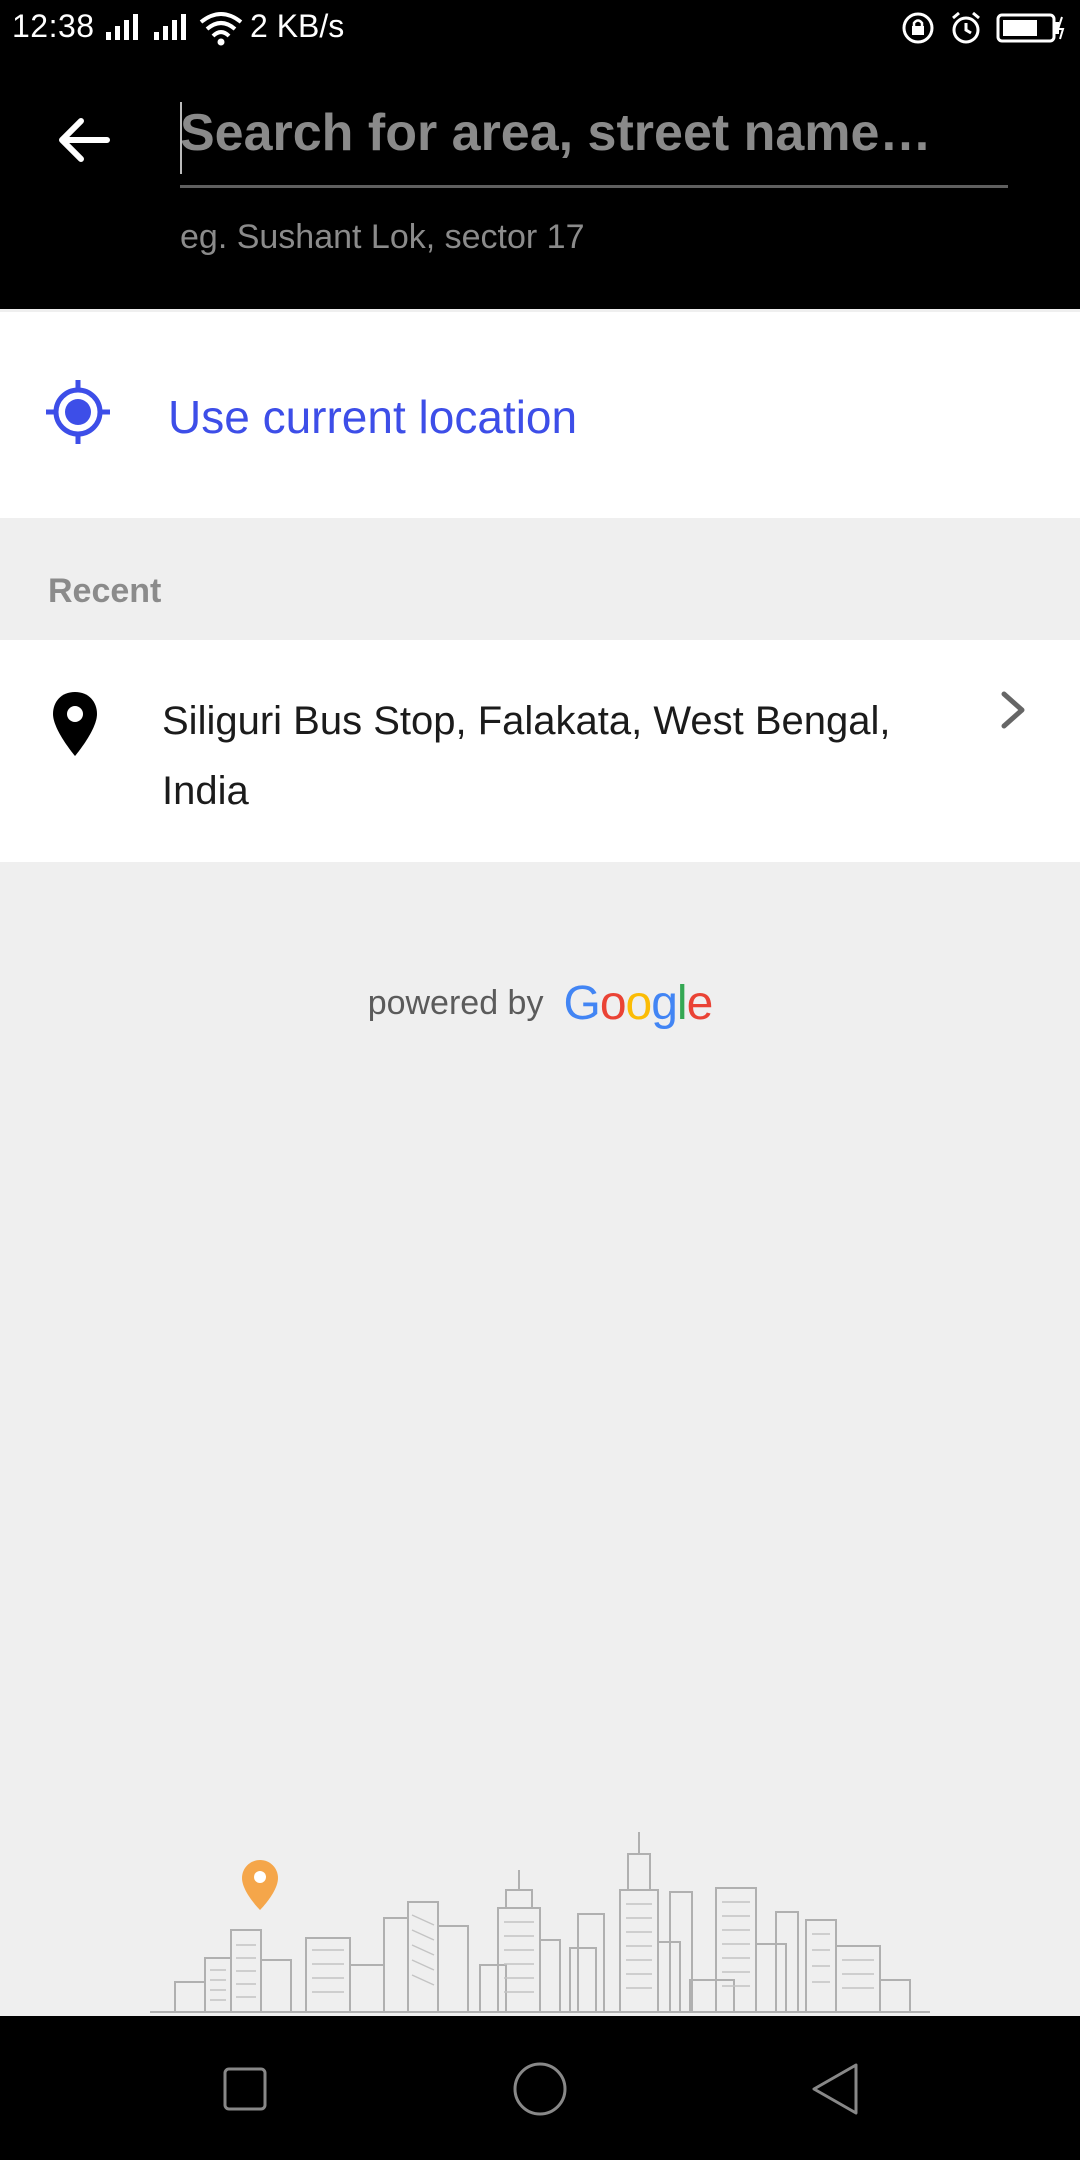 The image size is (1080, 2160). I want to click on search-hint: eg. Sushant Lok, sector 17, so click(382, 237).